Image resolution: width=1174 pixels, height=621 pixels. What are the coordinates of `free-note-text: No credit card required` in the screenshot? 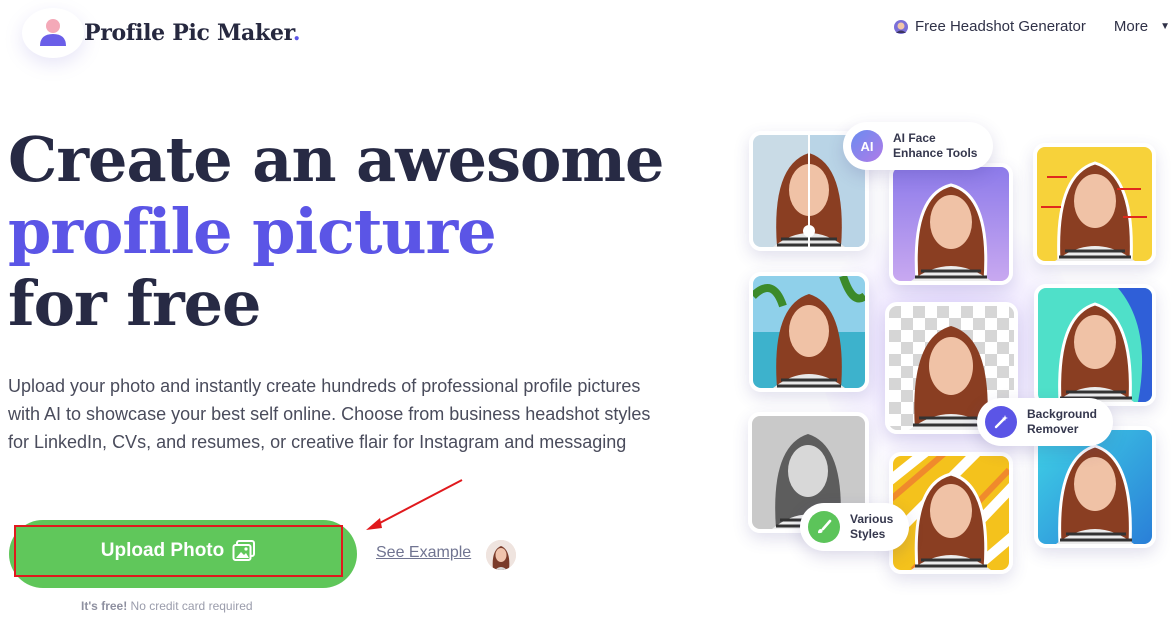 It's located at (190, 606).